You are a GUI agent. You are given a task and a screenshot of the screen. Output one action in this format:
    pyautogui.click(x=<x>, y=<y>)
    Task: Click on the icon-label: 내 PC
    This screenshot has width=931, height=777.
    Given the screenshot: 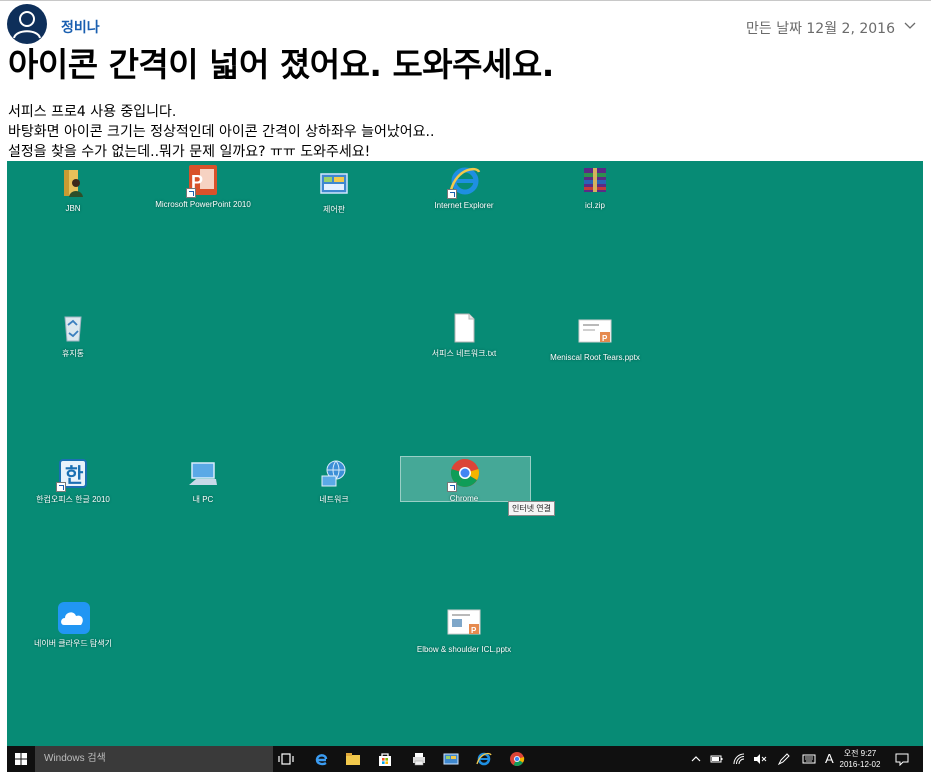 What is the action you would take?
    pyautogui.click(x=203, y=499)
    